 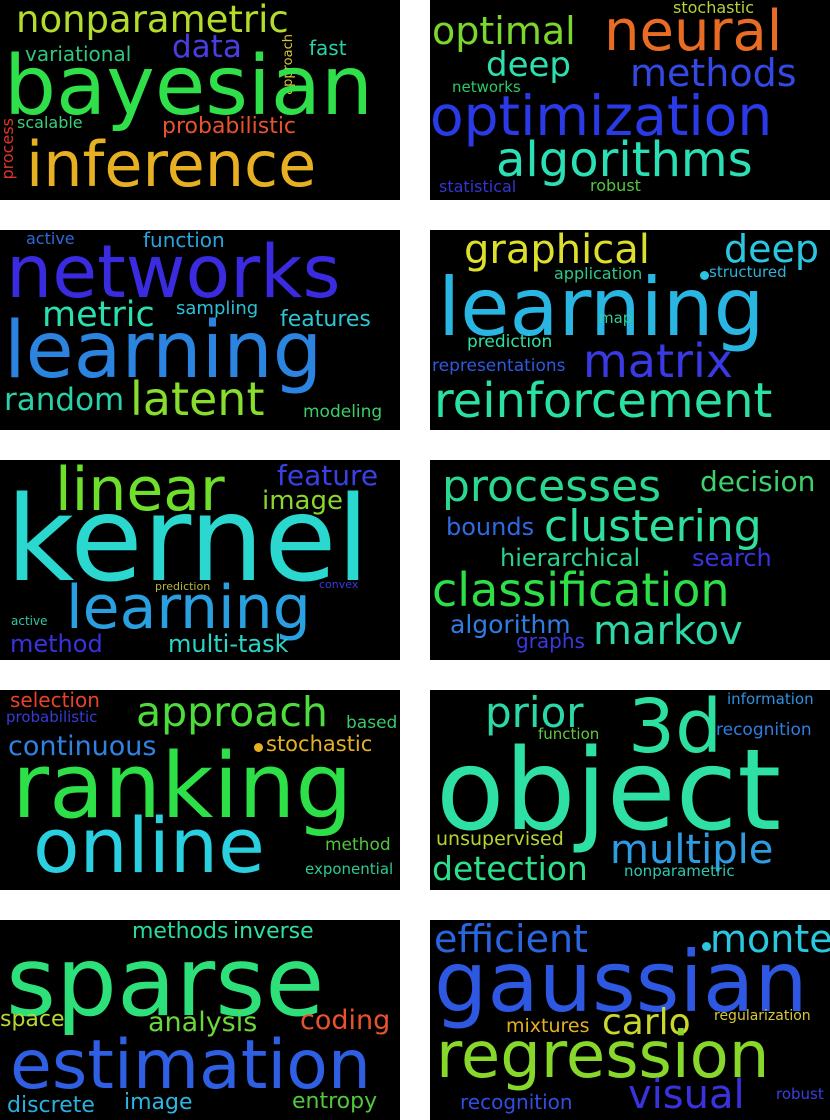 What do you see at coordinates (528, 65) in the screenshot?
I see `word-deep: deep` at bounding box center [528, 65].